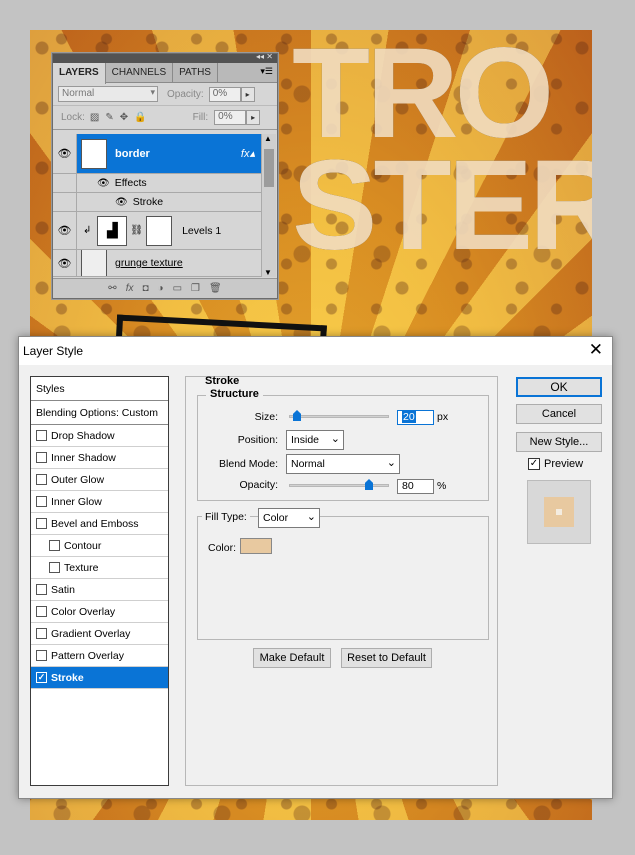  What do you see at coordinates (94, 263) in the screenshot?
I see `layer-thumbnail` at bounding box center [94, 263].